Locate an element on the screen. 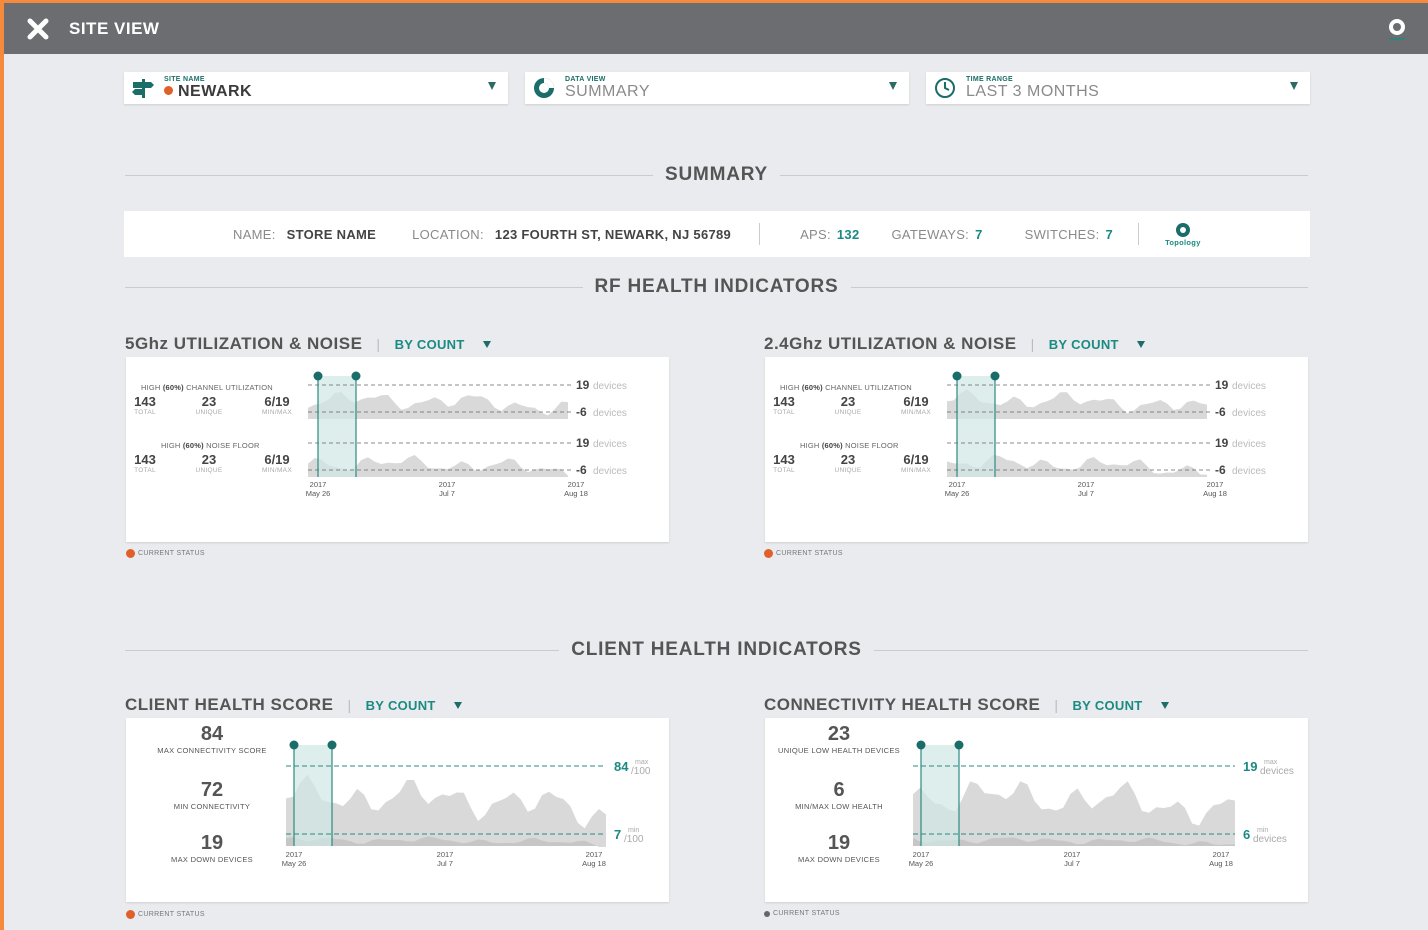 The height and width of the screenshot is (930, 1428). max-connectivity-stat: 84 MAX CONNECTIVITY SCORE is located at coordinates (212, 739).